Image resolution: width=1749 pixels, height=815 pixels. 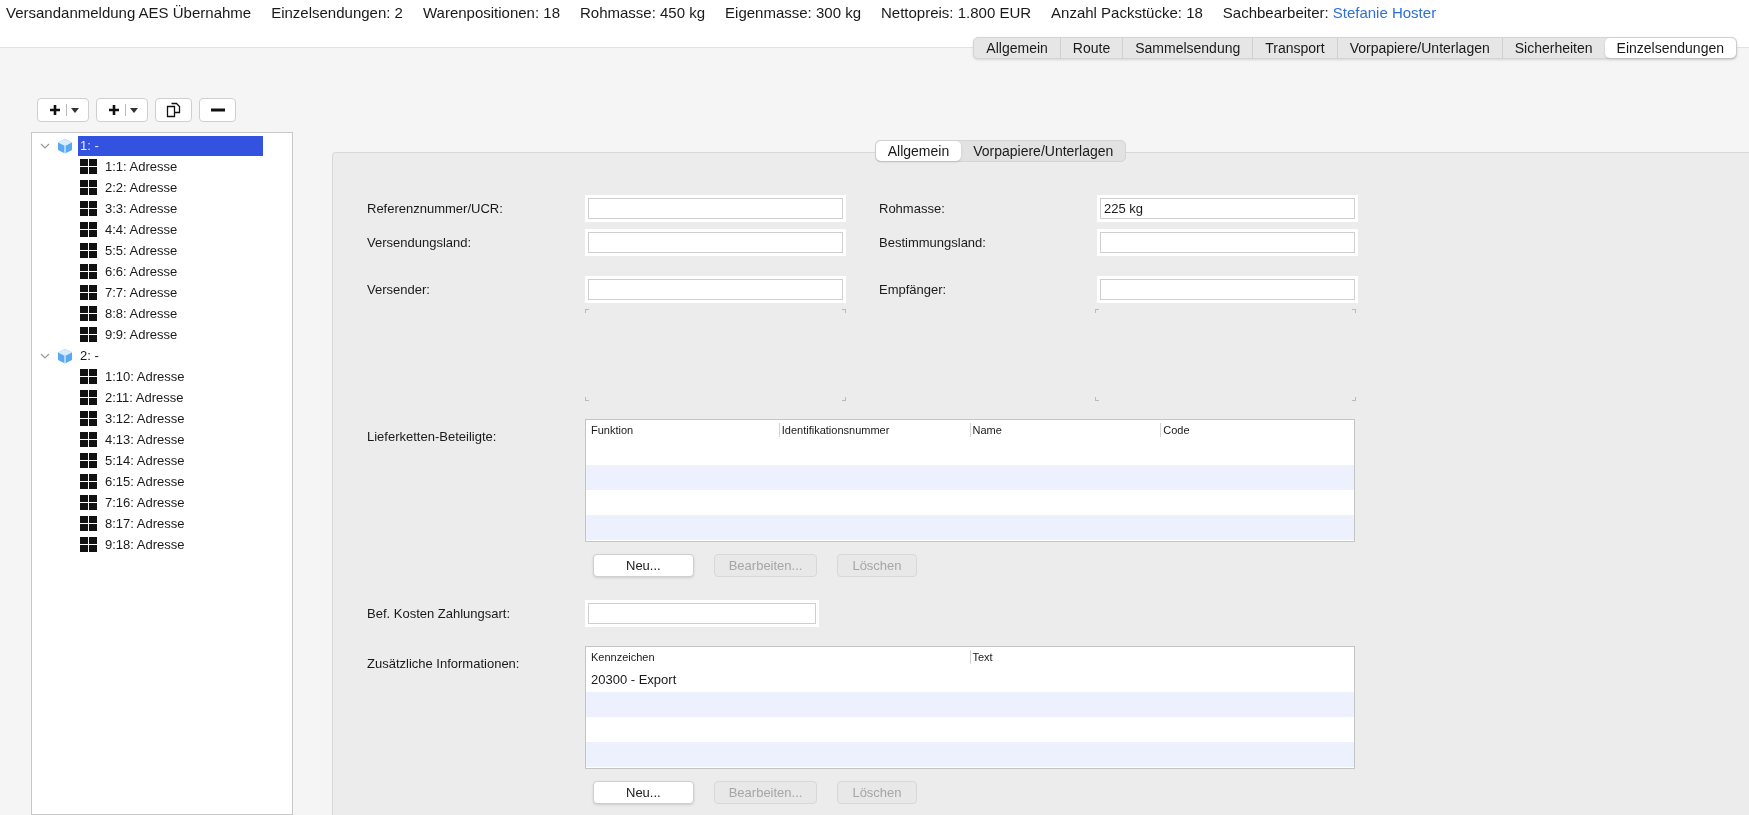 I want to click on column-header: Kennzeichen, so click(x=779, y=657).